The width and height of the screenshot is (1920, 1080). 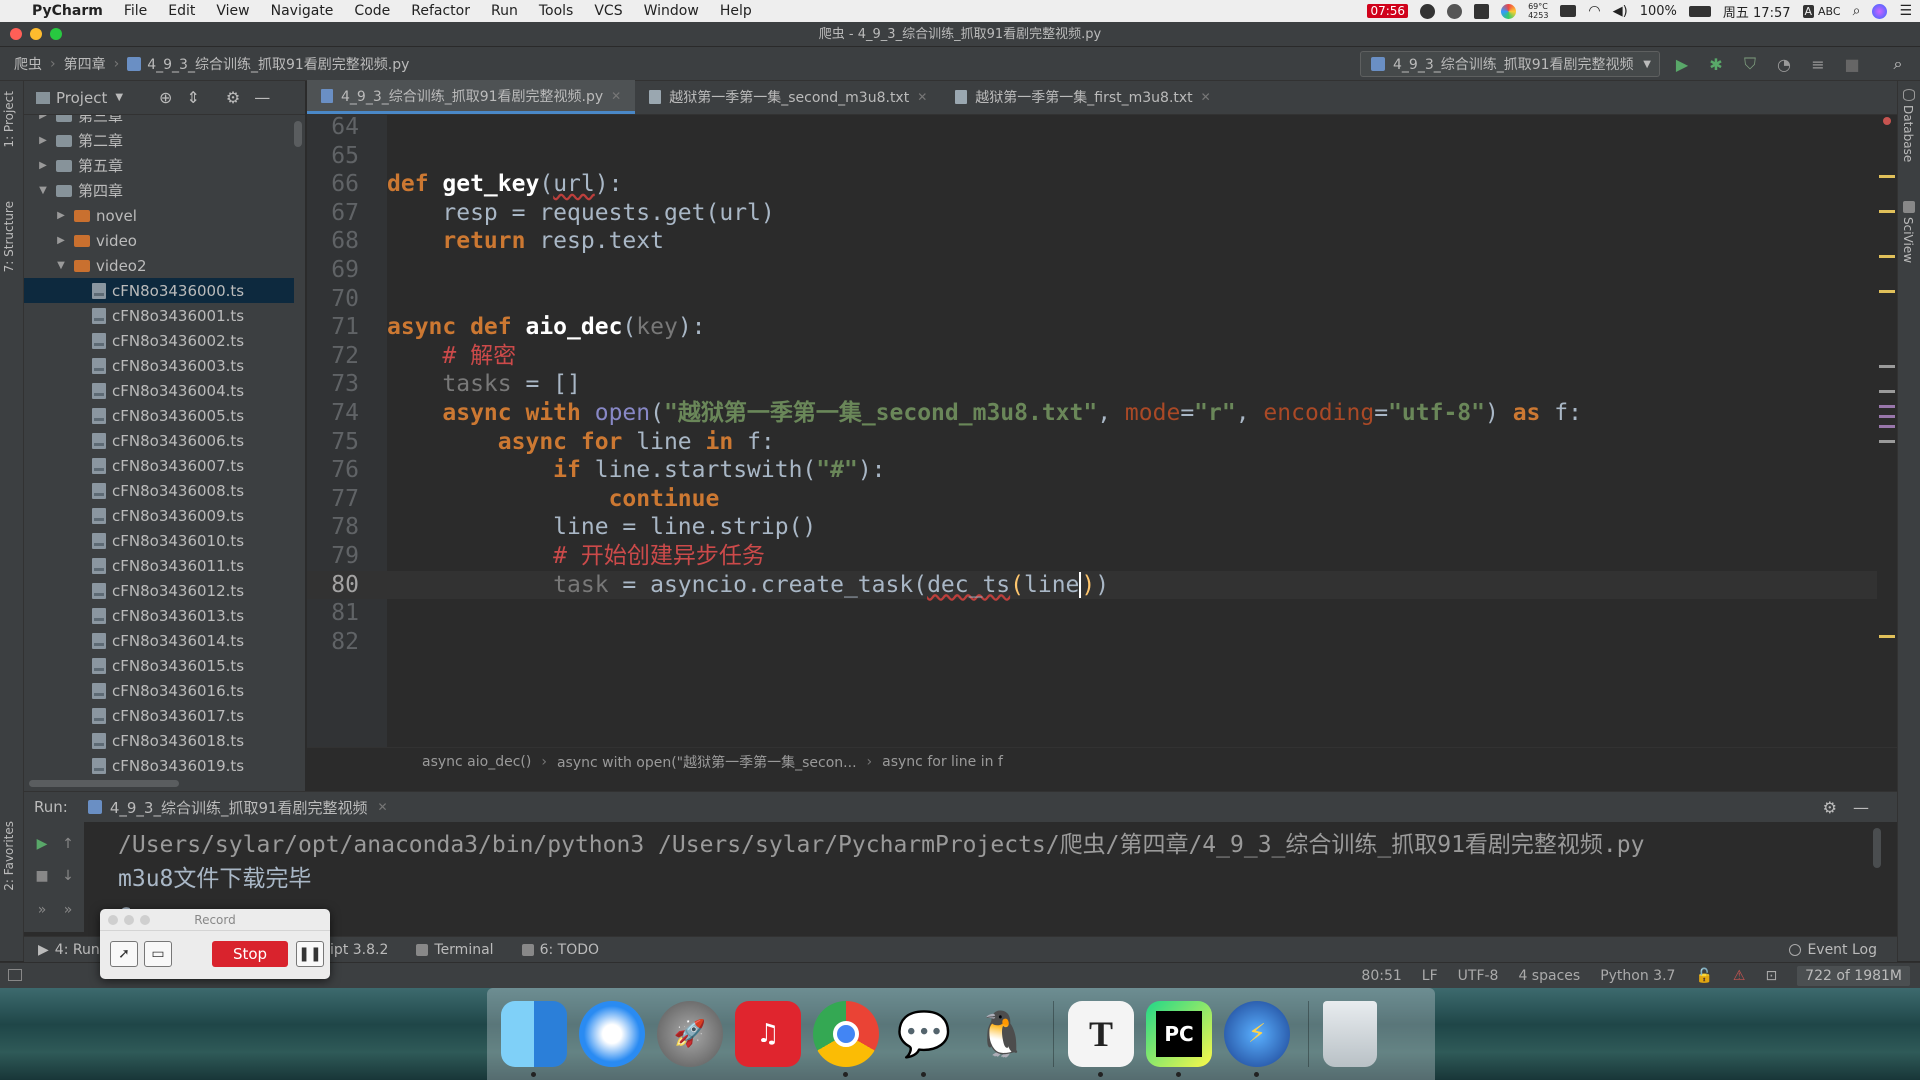 What do you see at coordinates (1101, 1039) in the screenshot?
I see `typora-icon: T` at bounding box center [1101, 1039].